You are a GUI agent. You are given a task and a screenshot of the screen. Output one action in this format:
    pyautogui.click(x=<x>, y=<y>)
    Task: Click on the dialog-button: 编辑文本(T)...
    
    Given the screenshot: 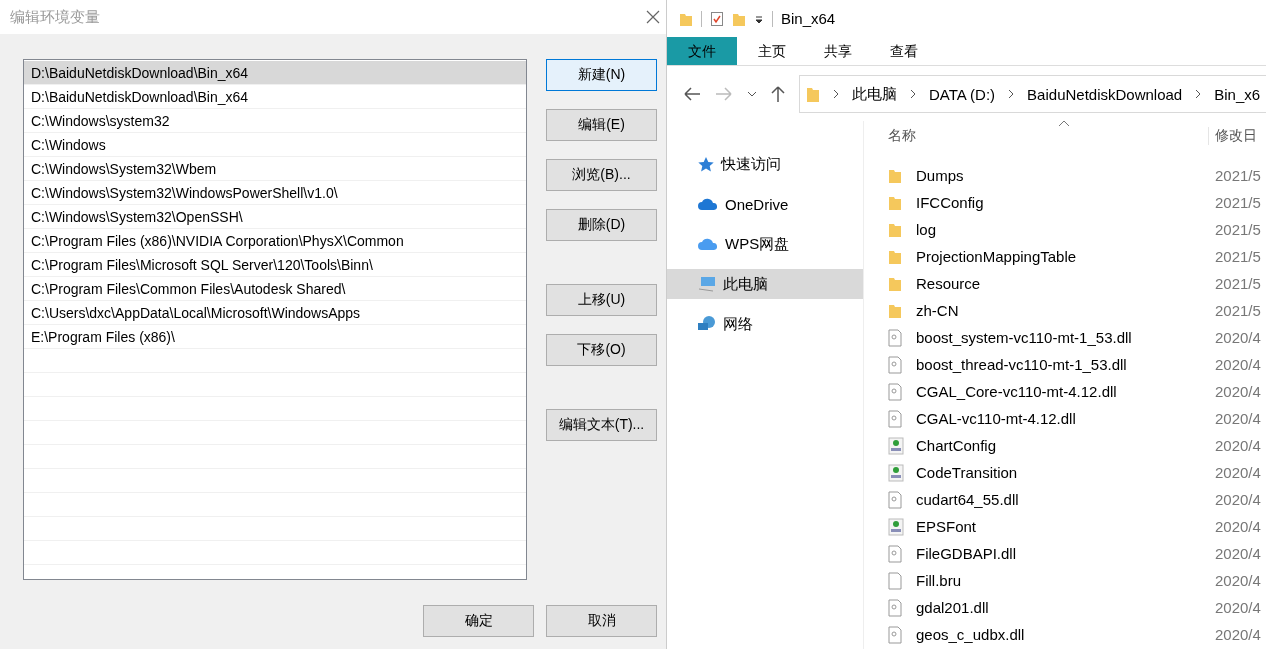 What is the action you would take?
    pyautogui.click(x=601, y=425)
    